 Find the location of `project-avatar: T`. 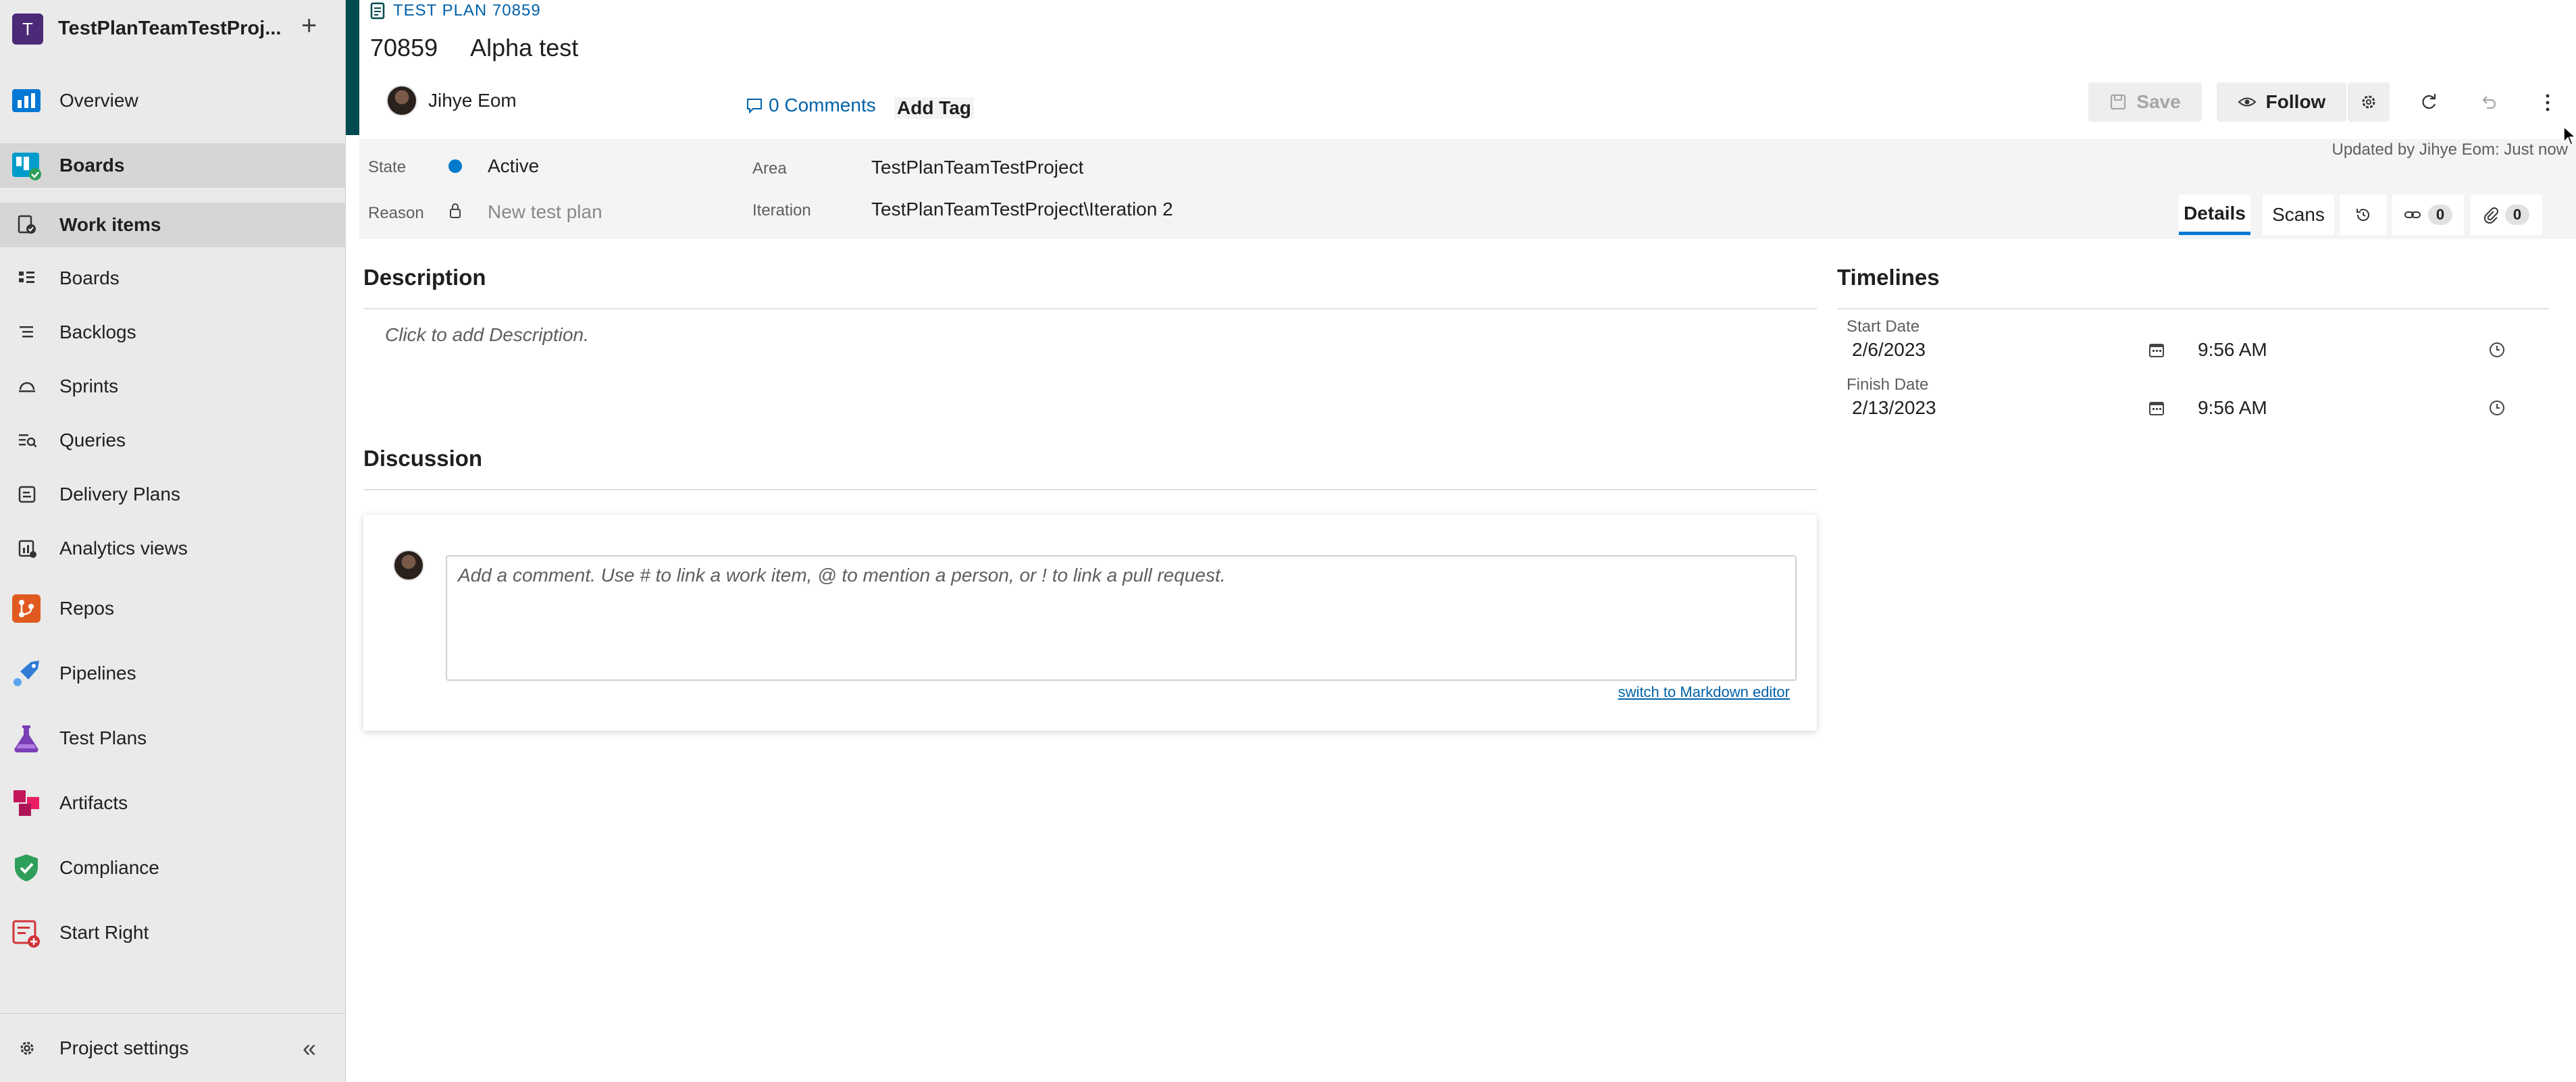

project-avatar: T is located at coordinates (27, 29).